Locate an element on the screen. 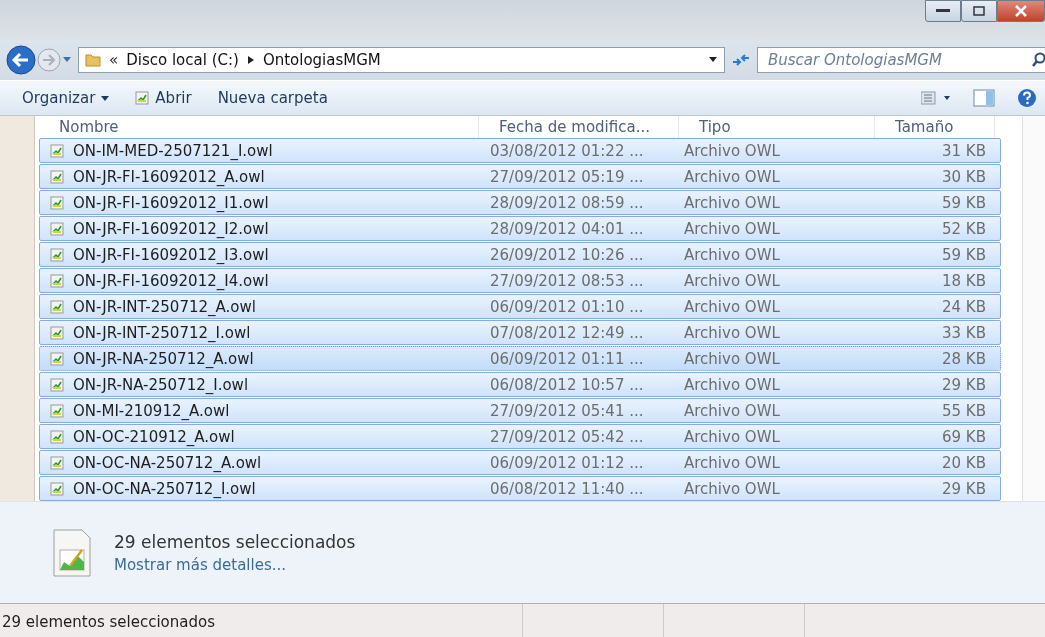 This screenshot has height=637, width=1045. breadcrumb: OntologiasMGM is located at coordinates (321, 60).